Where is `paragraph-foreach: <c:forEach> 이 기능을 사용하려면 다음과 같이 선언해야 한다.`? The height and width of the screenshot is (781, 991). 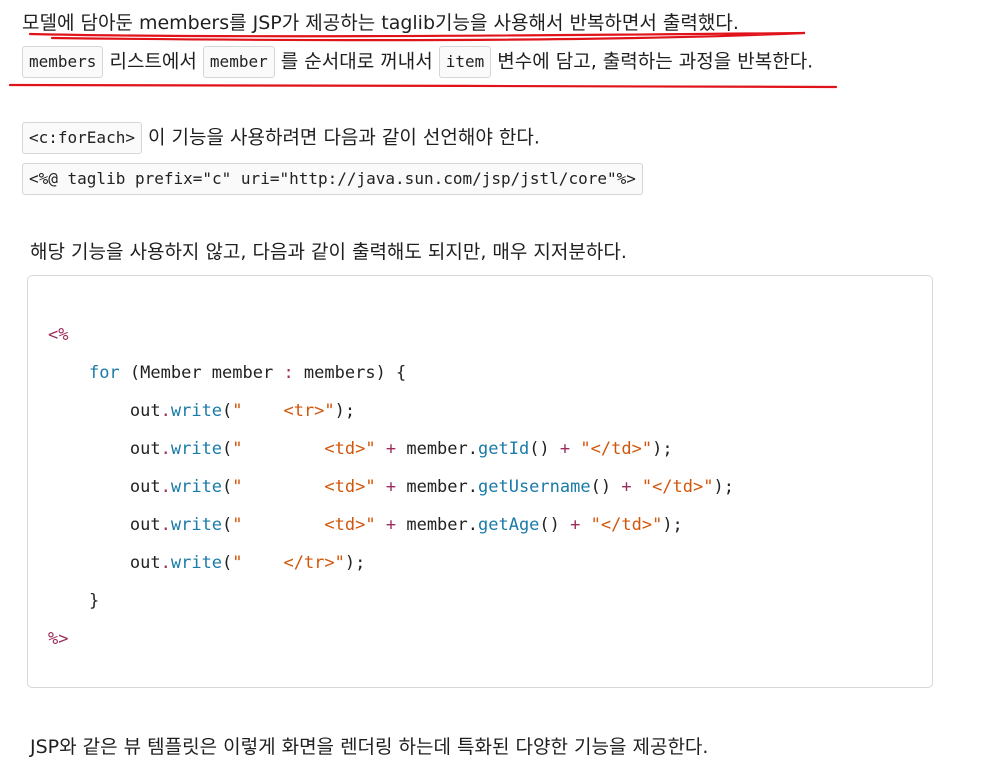 paragraph-foreach: <c:forEach> 이 기능을 사용하려면 다음과 같이 선언해야 한다. is located at coordinates (281, 138).